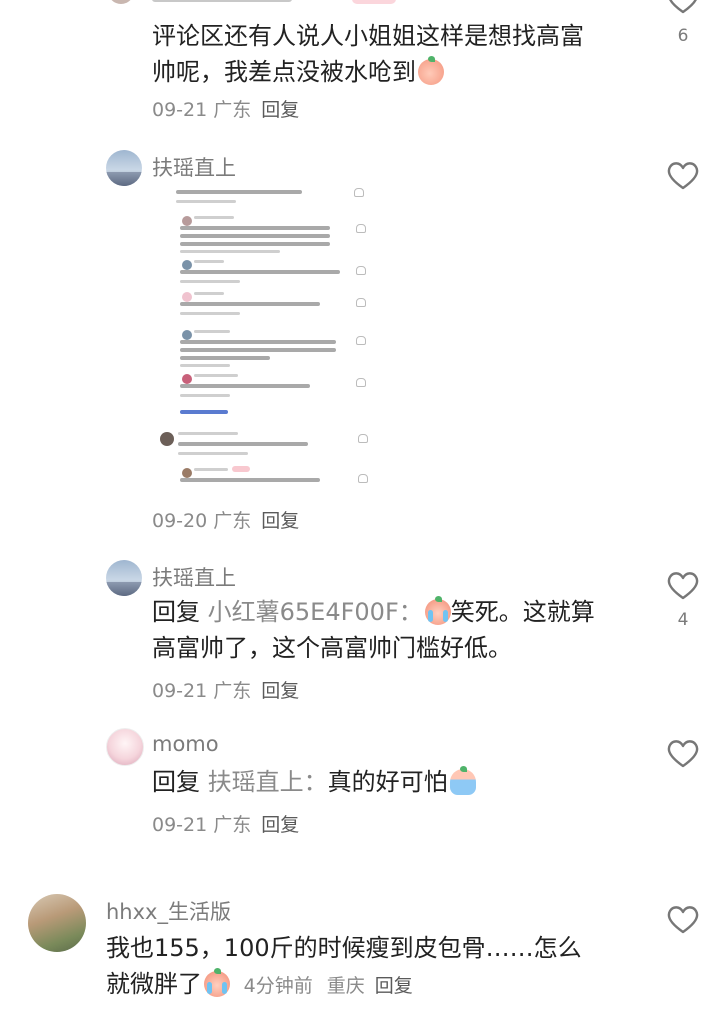 This screenshot has height=1024, width=720. I want to click on reply-target: 小红薯65E4F00F：, so click(315, 612).